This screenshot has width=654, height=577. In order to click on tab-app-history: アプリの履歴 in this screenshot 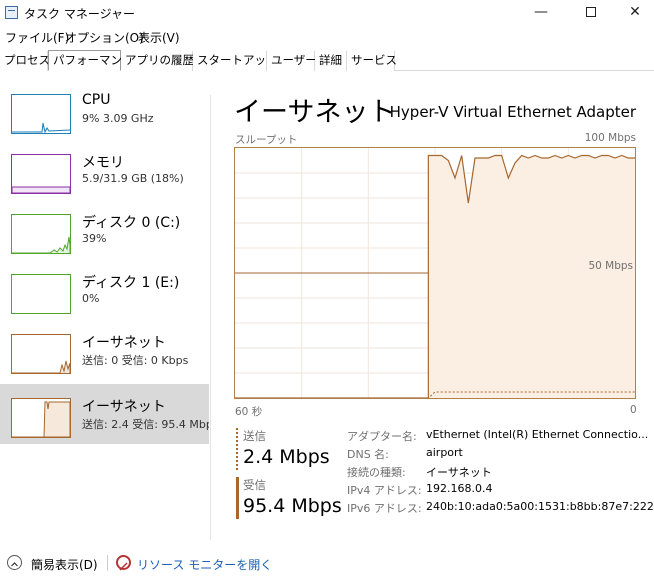, I will do `click(157, 61)`.